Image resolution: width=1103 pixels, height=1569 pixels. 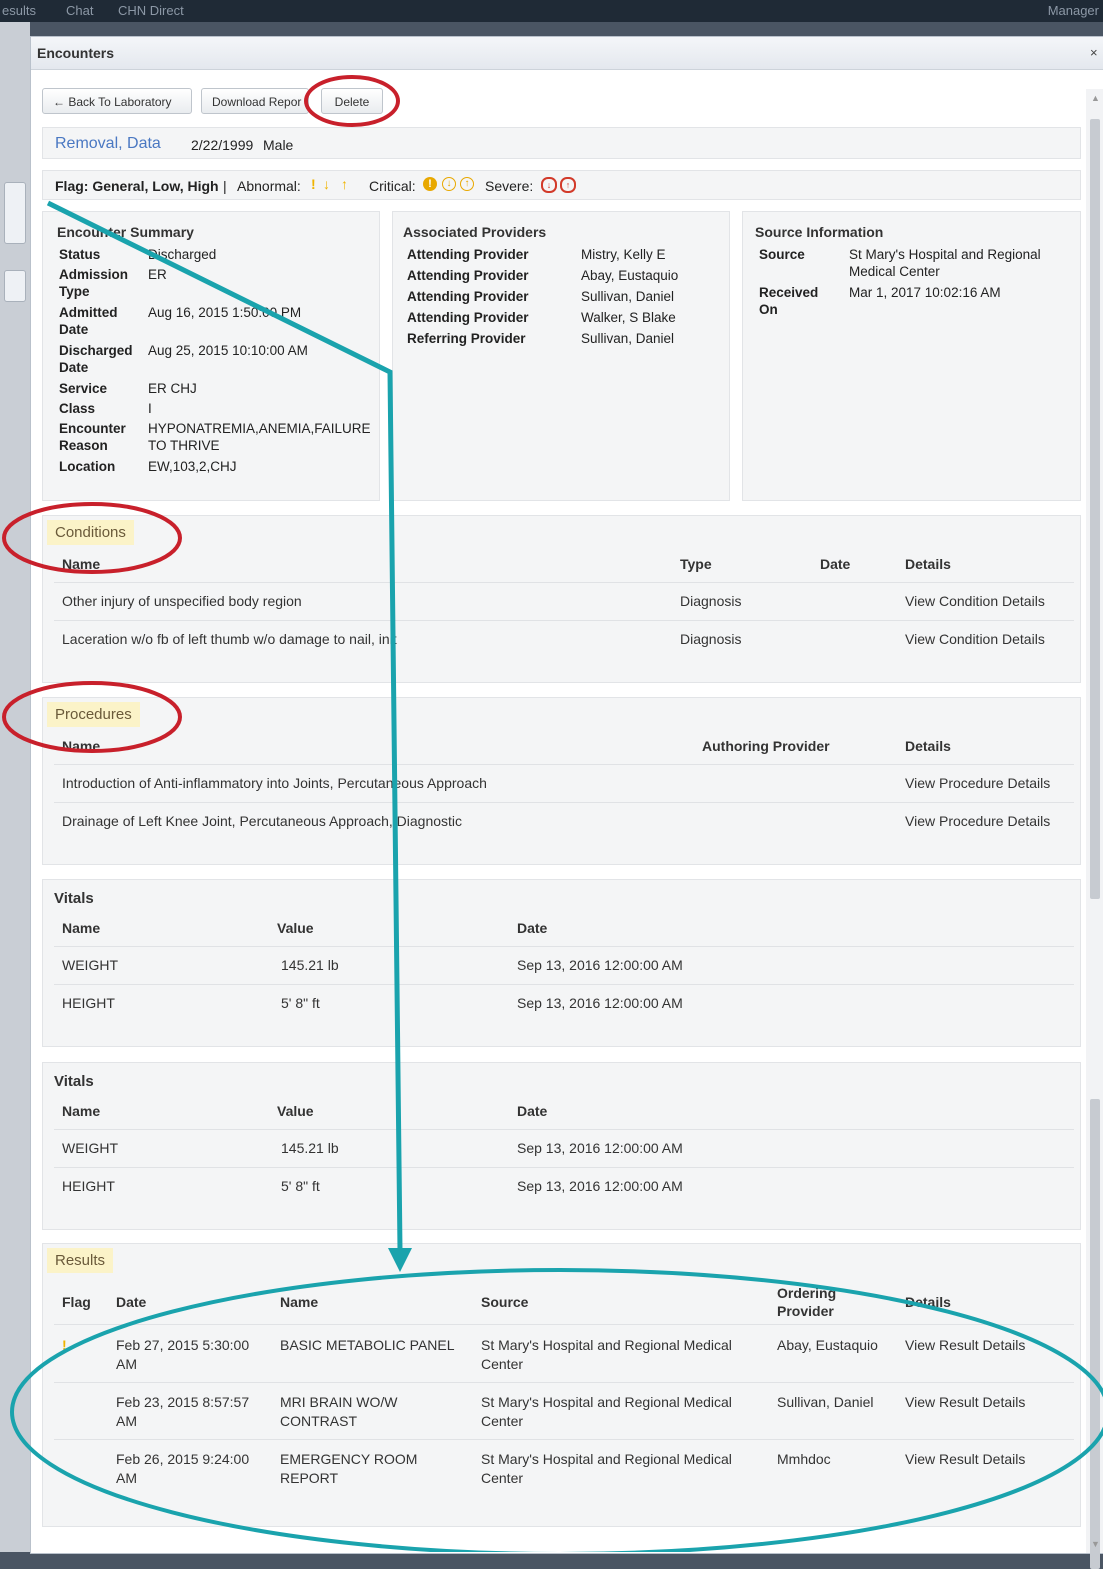 What do you see at coordinates (131, 1302) in the screenshot?
I see `results-header-date: Date` at bounding box center [131, 1302].